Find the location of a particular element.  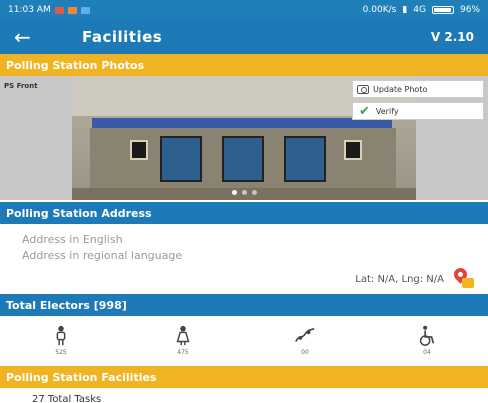

wheelchair-icon is located at coordinates (427, 335).